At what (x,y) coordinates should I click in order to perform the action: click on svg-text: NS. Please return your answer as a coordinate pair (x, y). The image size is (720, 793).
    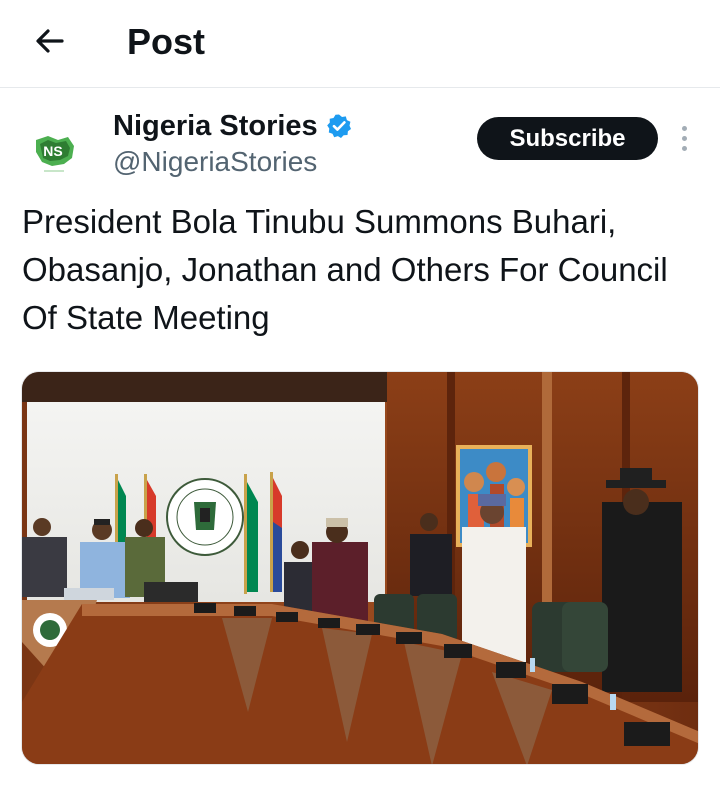
    Looking at the image, I should click on (52, 151).